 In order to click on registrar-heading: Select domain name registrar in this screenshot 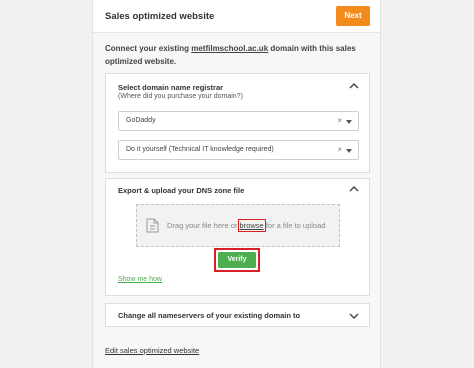, I will do `click(171, 87)`.